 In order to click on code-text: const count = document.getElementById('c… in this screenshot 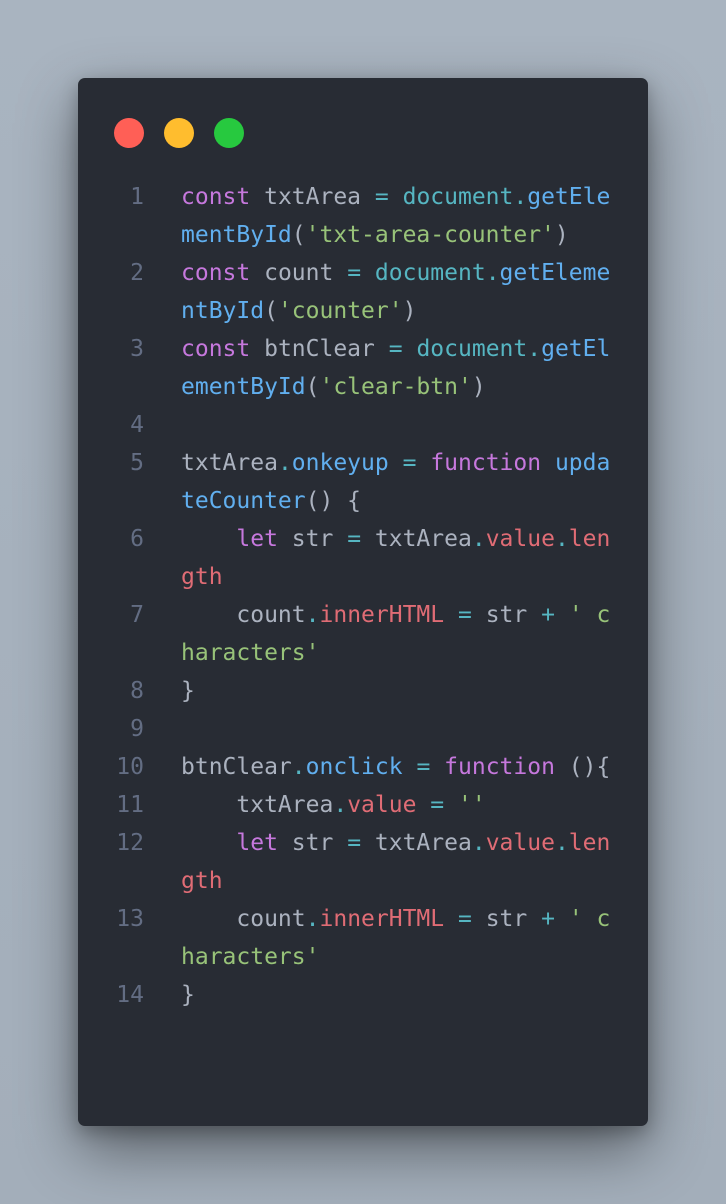, I will do `click(397, 292)`.